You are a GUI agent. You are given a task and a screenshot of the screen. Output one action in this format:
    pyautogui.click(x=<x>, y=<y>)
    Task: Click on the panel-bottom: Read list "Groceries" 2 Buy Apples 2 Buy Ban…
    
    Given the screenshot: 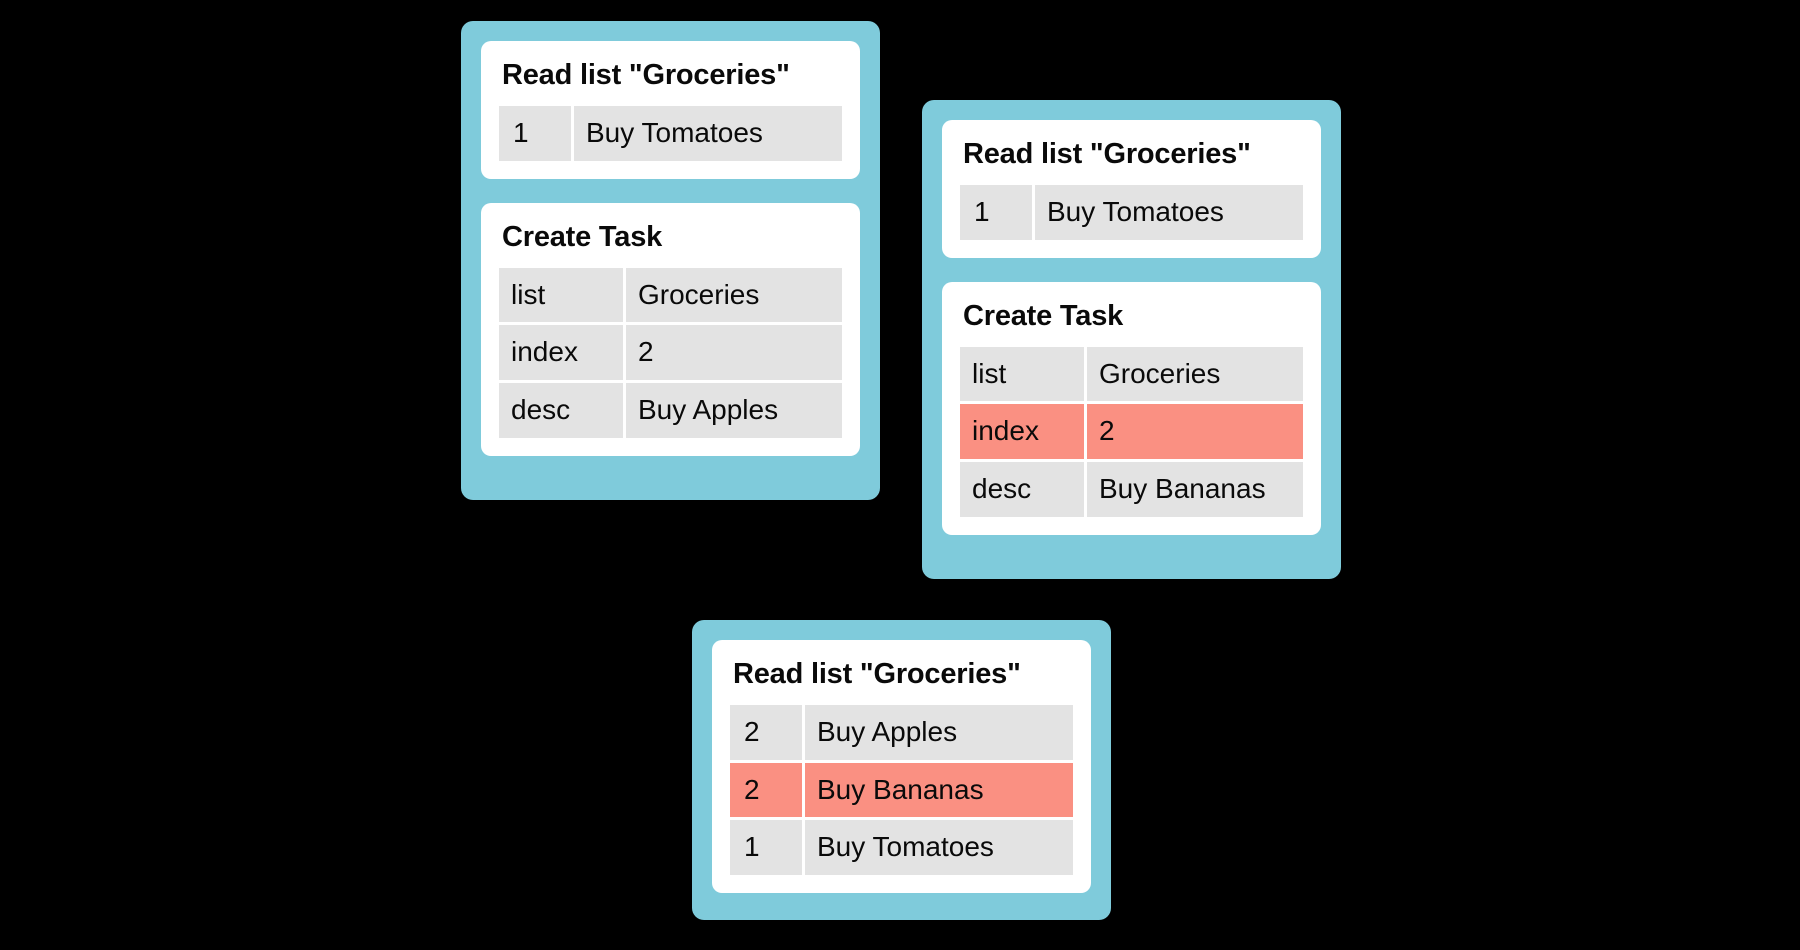 What is the action you would take?
    pyautogui.click(x=901, y=770)
    